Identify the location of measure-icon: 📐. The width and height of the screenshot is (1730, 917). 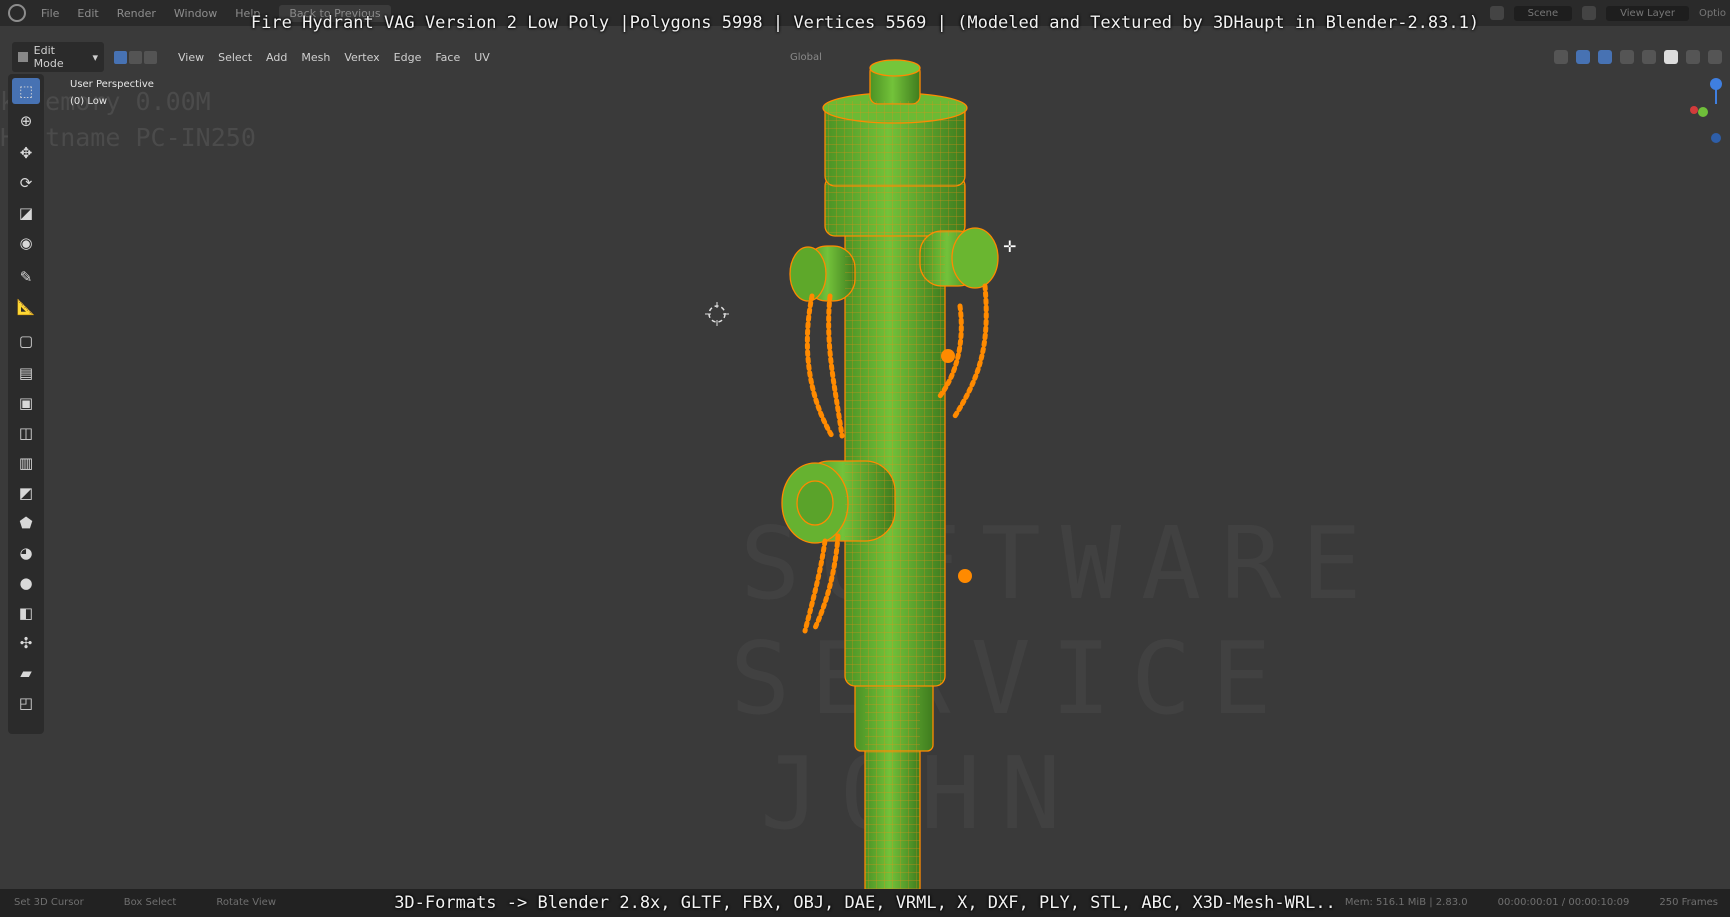
(26, 306).